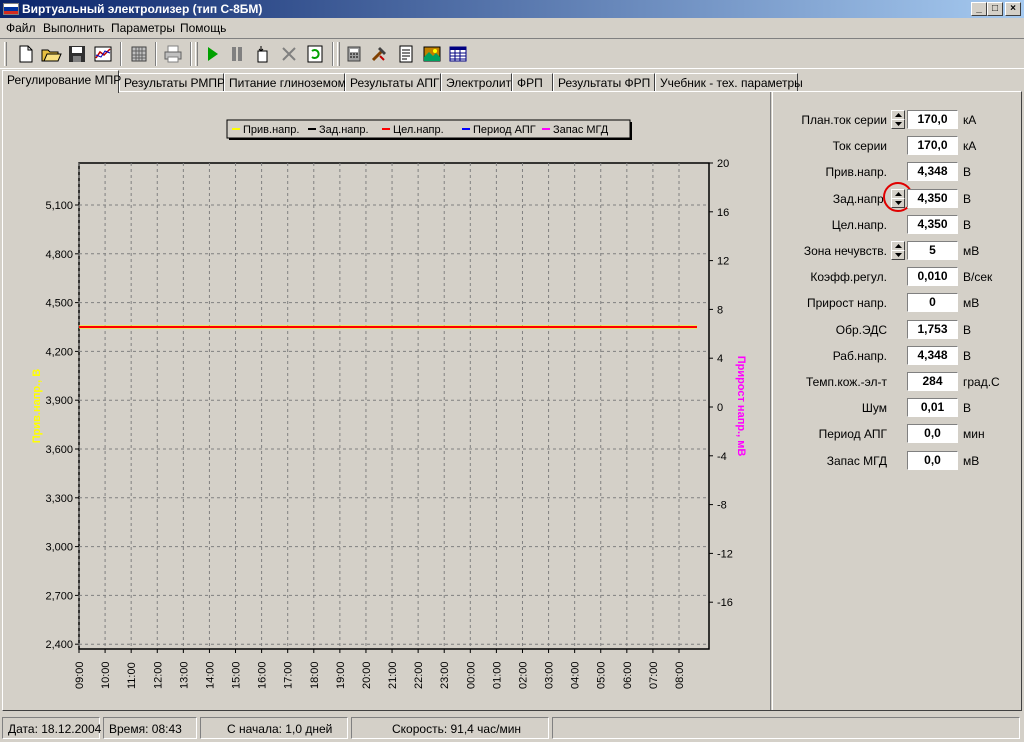 Image resolution: width=1024 pixels, height=742 pixels. Describe the element at coordinates (289, 675) in the screenshot. I see `x-tick-label: 17:00` at that location.